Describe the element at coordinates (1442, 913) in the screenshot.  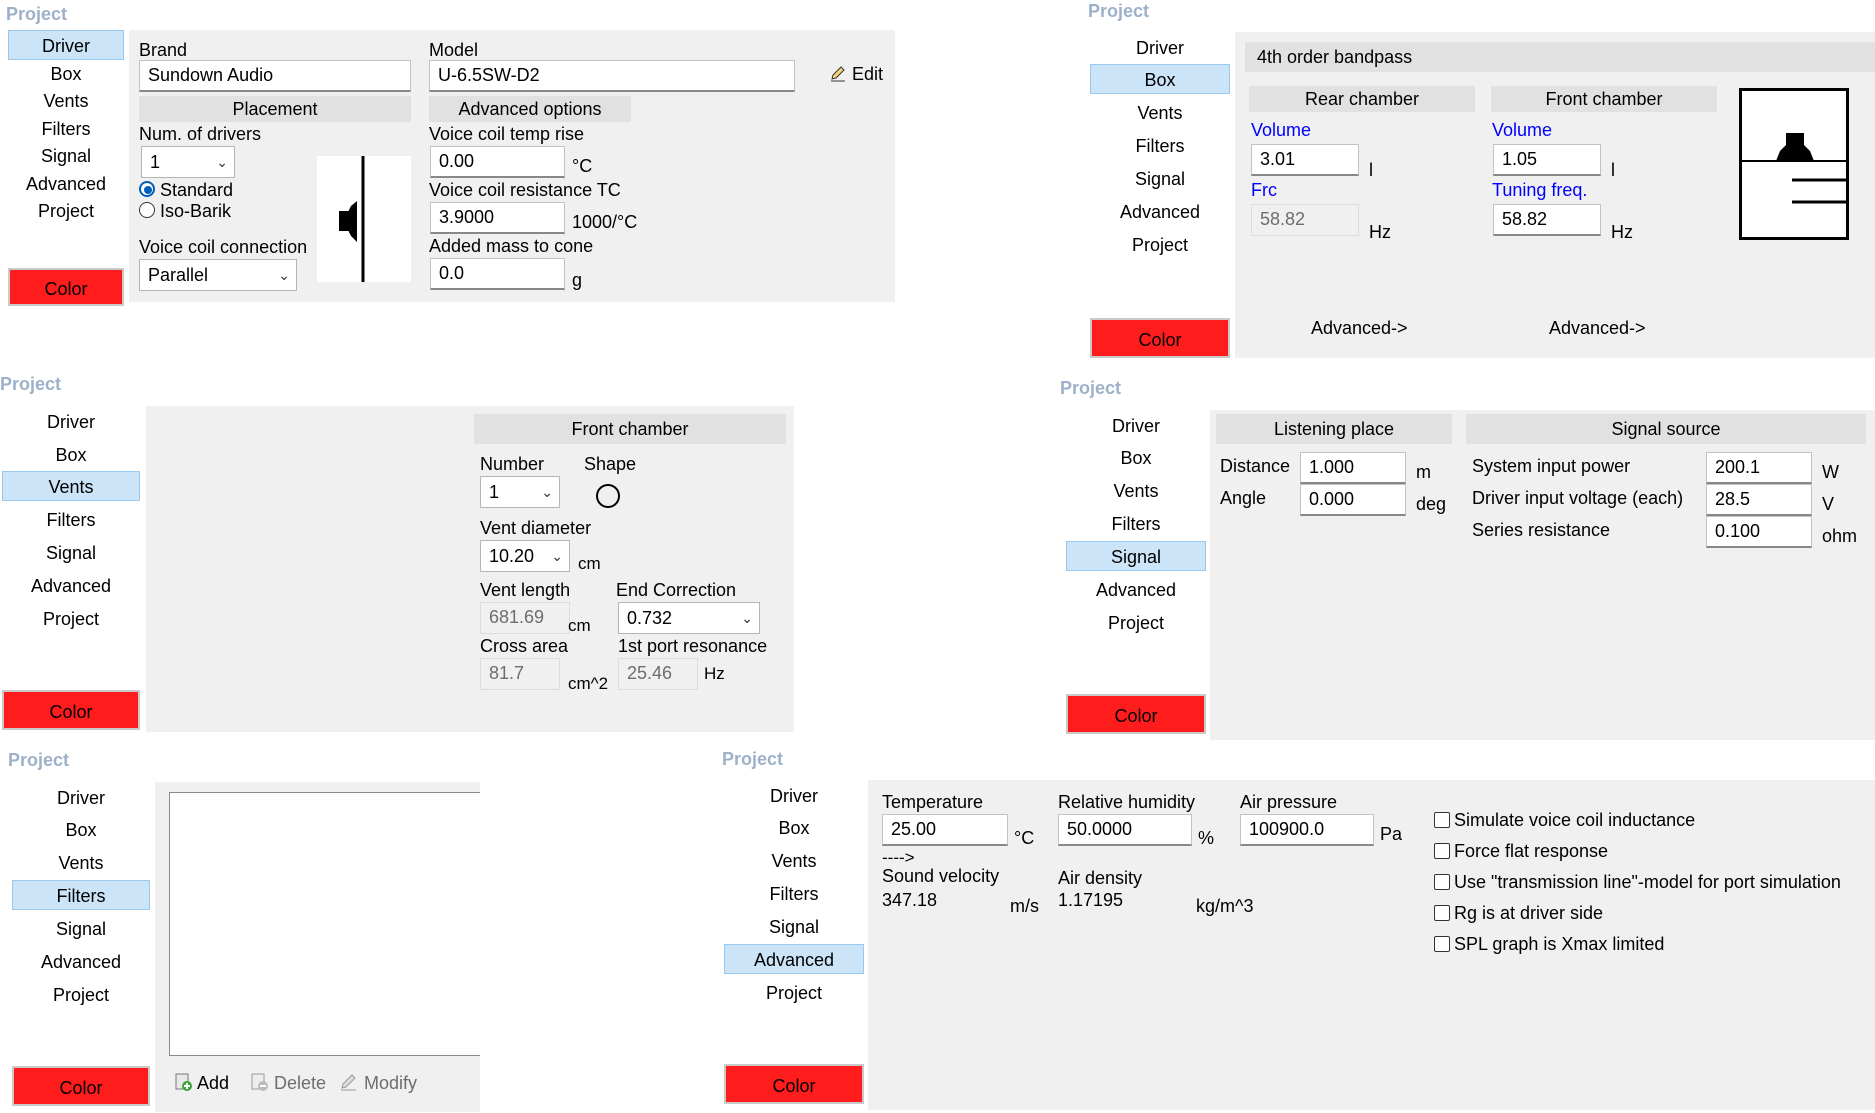
I see `rg-driver-side-checkbox` at that location.